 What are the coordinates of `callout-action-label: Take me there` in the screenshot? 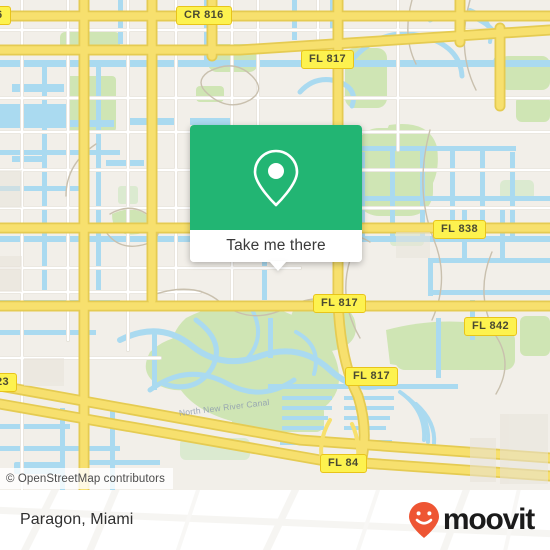 It's located at (276, 246).